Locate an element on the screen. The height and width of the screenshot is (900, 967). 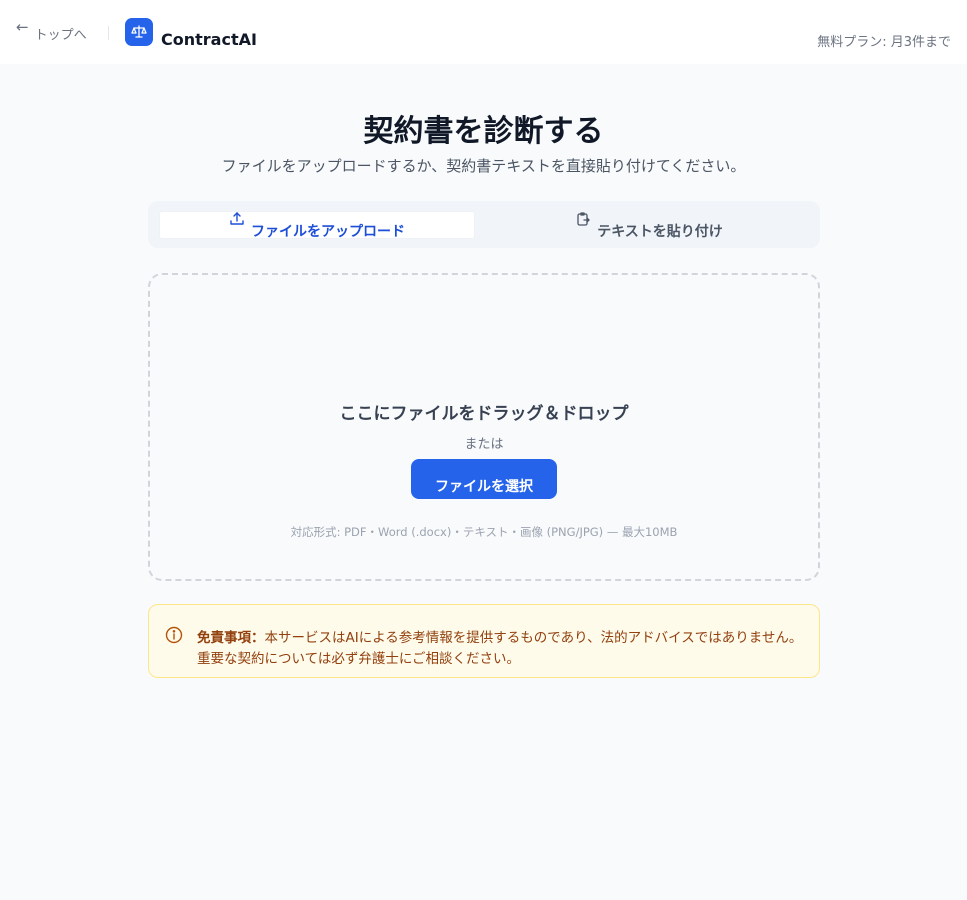
plan-badge: 無料プラン: 月3件まで is located at coordinates (884, 42).